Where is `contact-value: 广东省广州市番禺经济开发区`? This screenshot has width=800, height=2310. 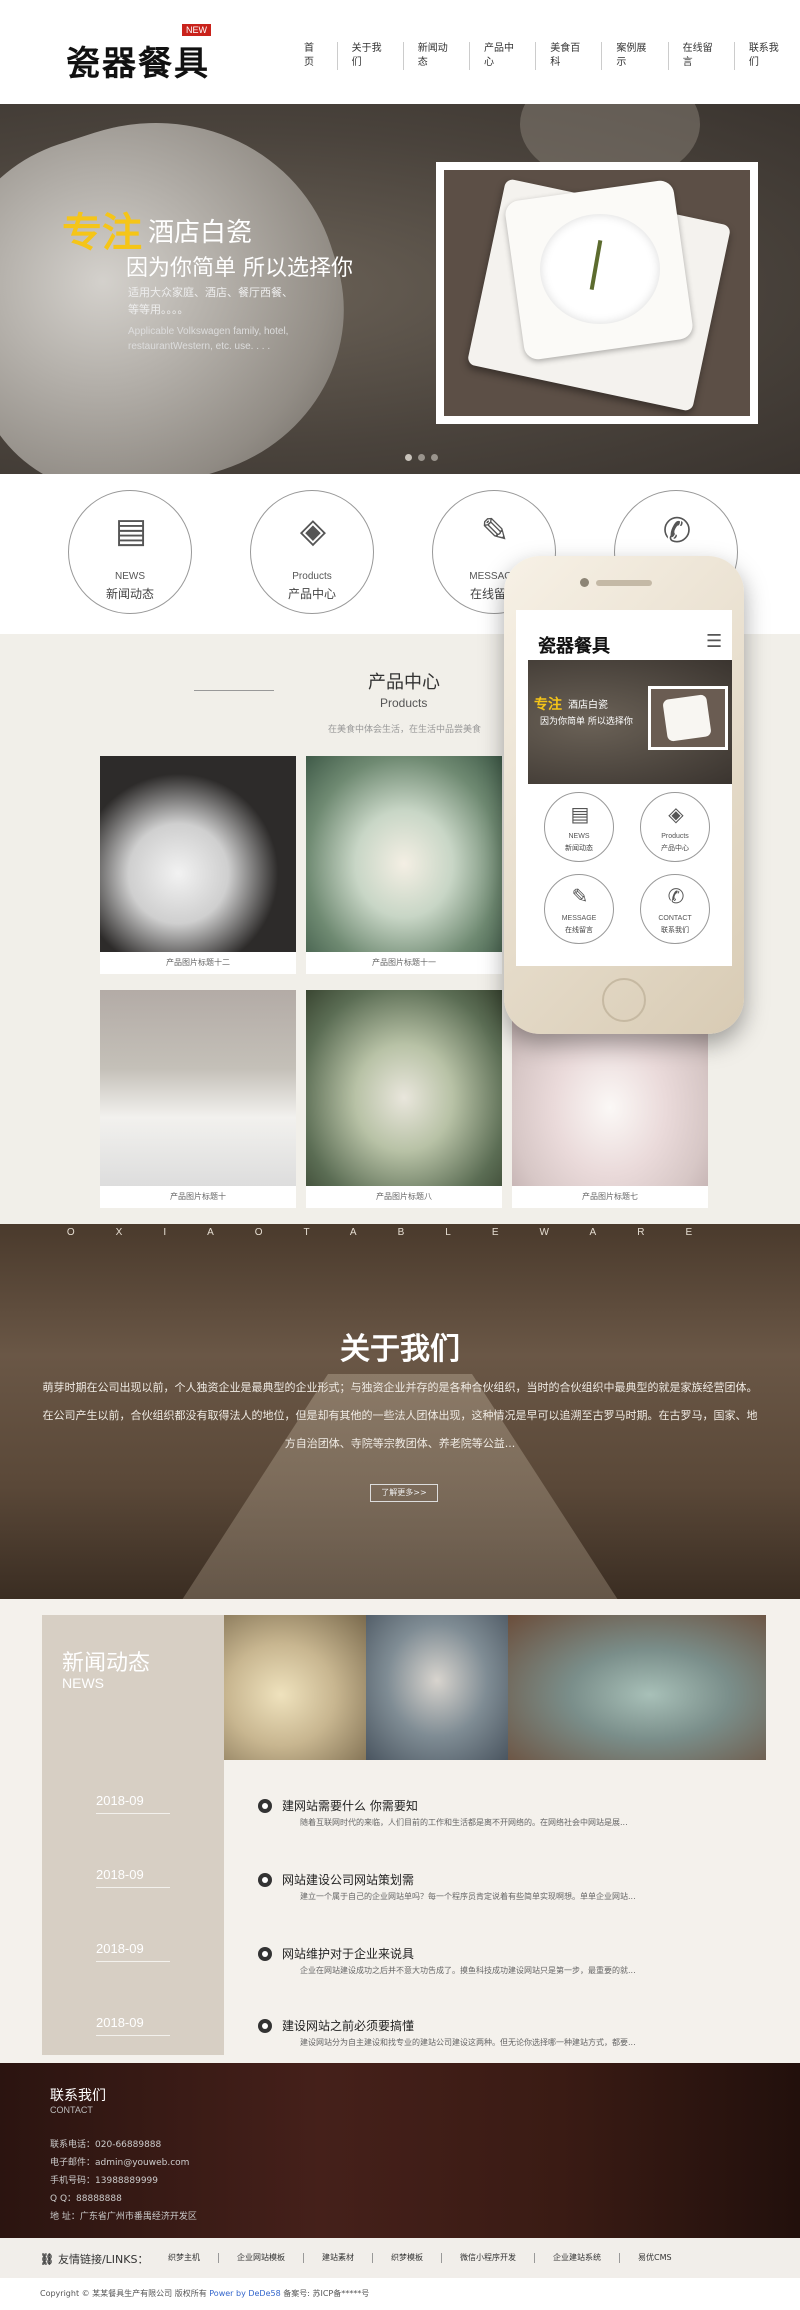
contact-value: 广东省广州市番禺经济开发区 is located at coordinates (138, 2217).